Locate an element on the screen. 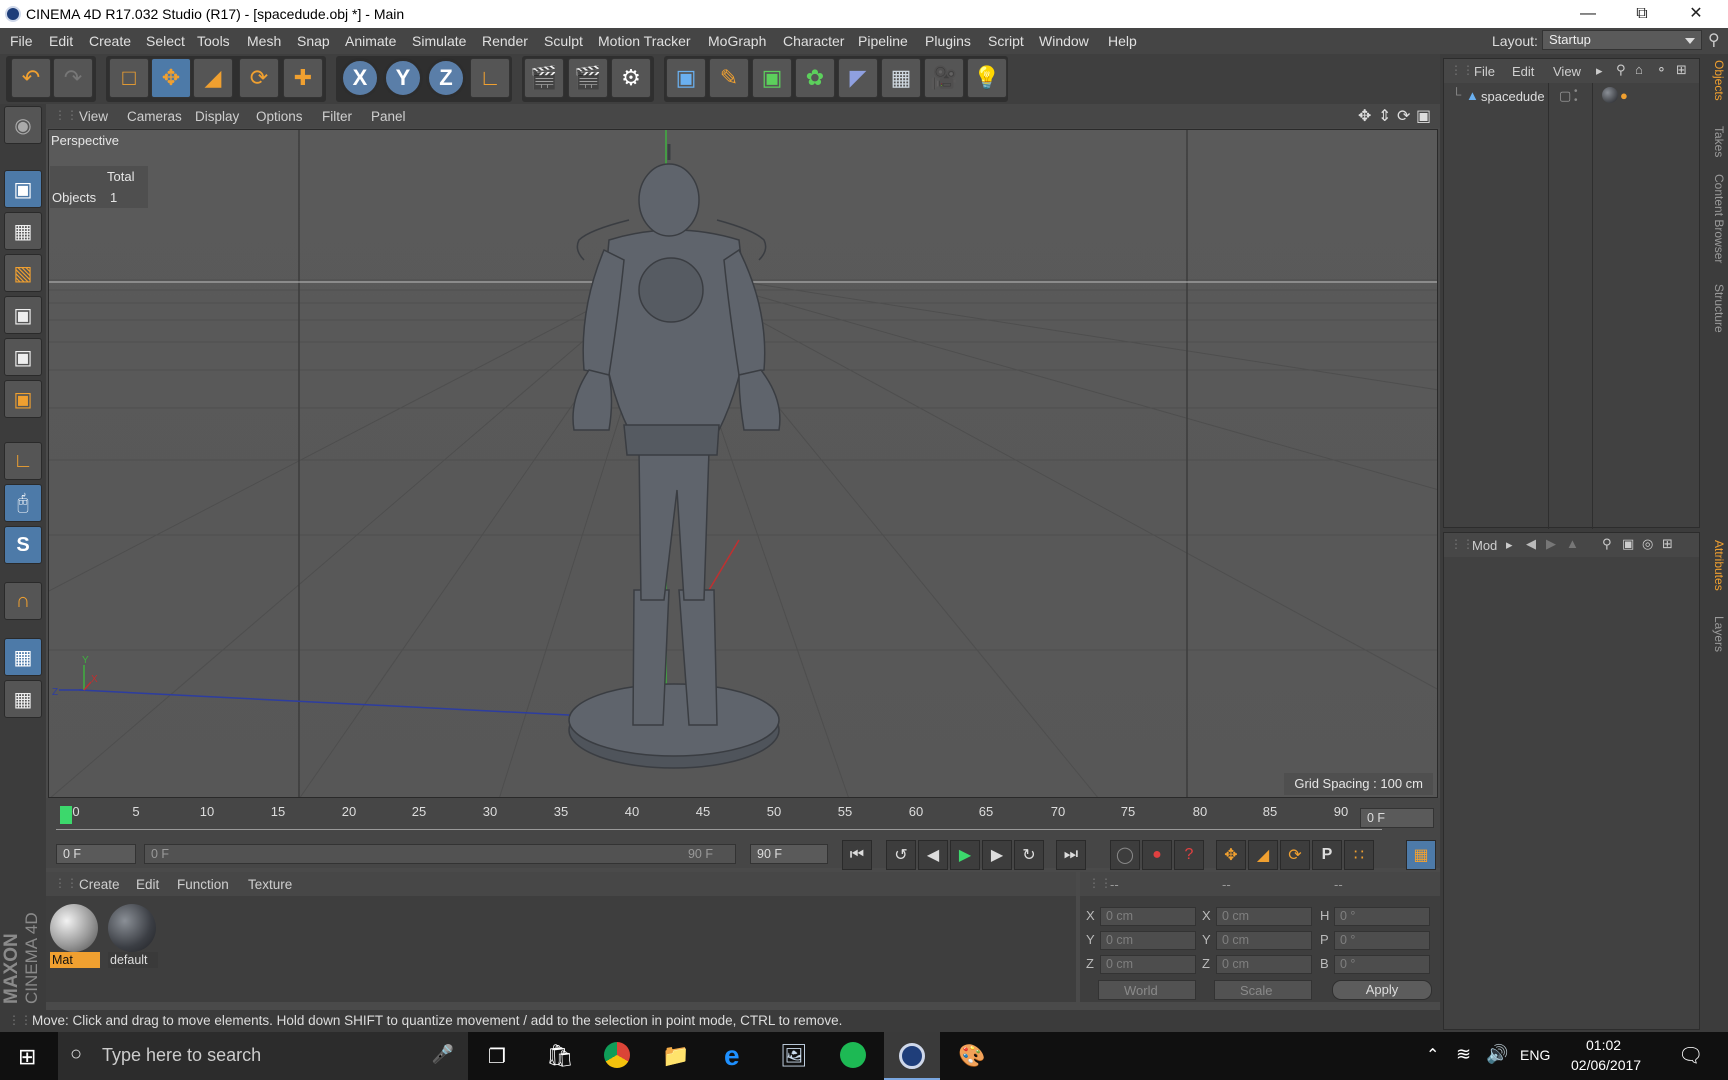  lock-icon: ▣ is located at coordinates (1628, 544).